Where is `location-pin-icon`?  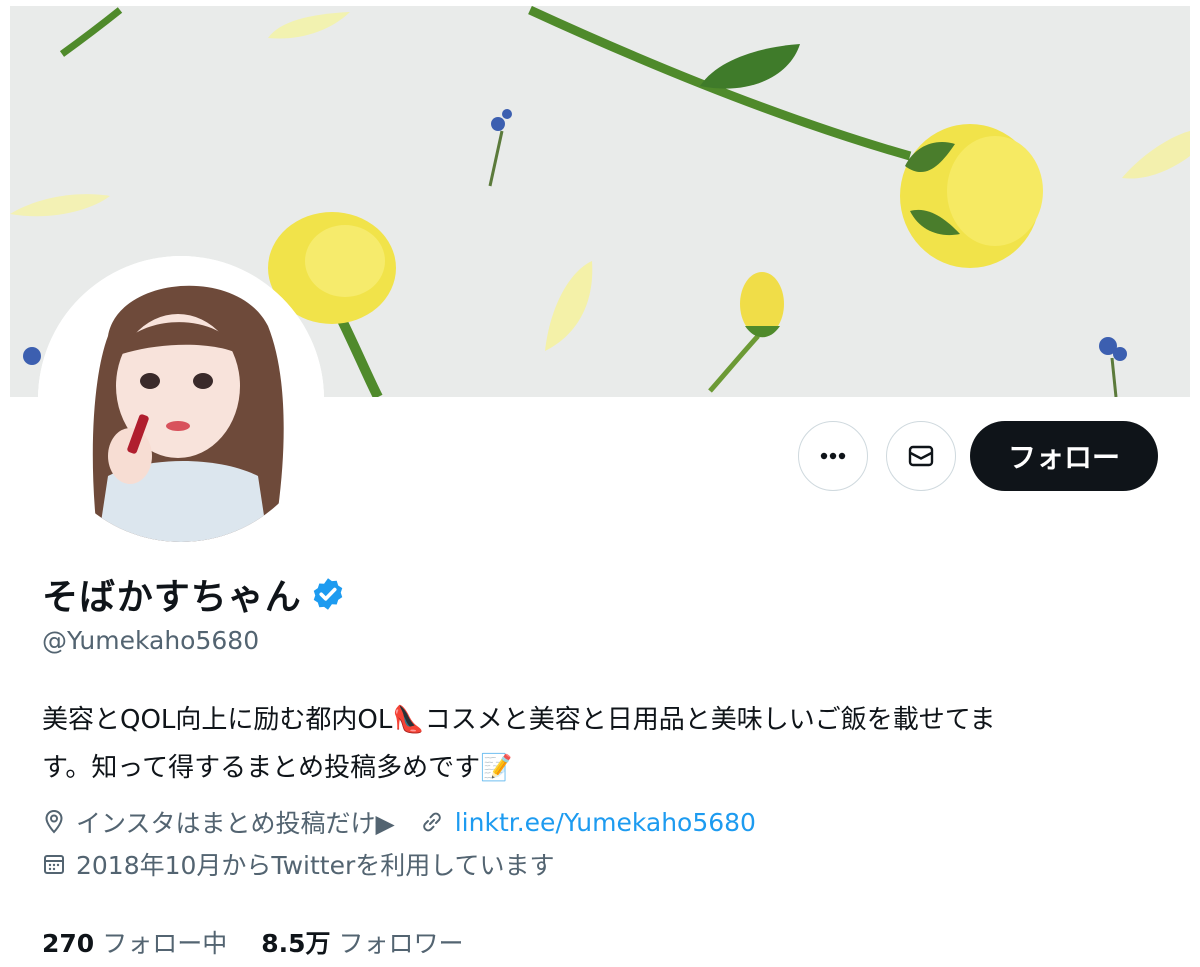 location-pin-icon is located at coordinates (54, 821).